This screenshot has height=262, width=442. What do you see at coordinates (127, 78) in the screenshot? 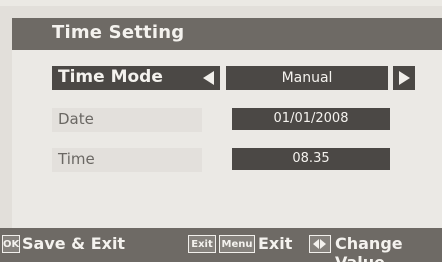
I see `time-mode-label: Time Mode` at bounding box center [127, 78].